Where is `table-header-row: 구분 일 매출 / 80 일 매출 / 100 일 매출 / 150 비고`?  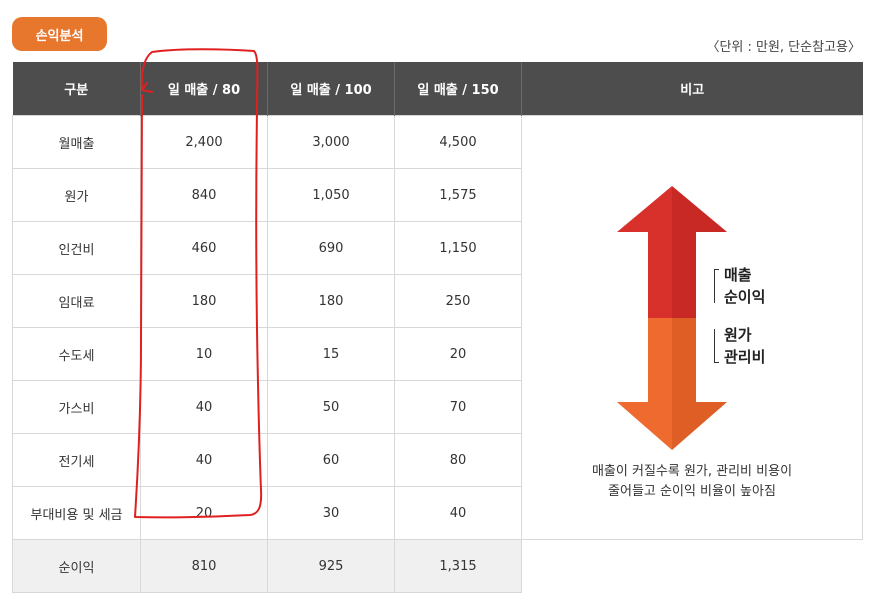 table-header-row: 구분 일 매출 / 80 일 매출 / 100 일 매출 / 150 비고 is located at coordinates (437, 89).